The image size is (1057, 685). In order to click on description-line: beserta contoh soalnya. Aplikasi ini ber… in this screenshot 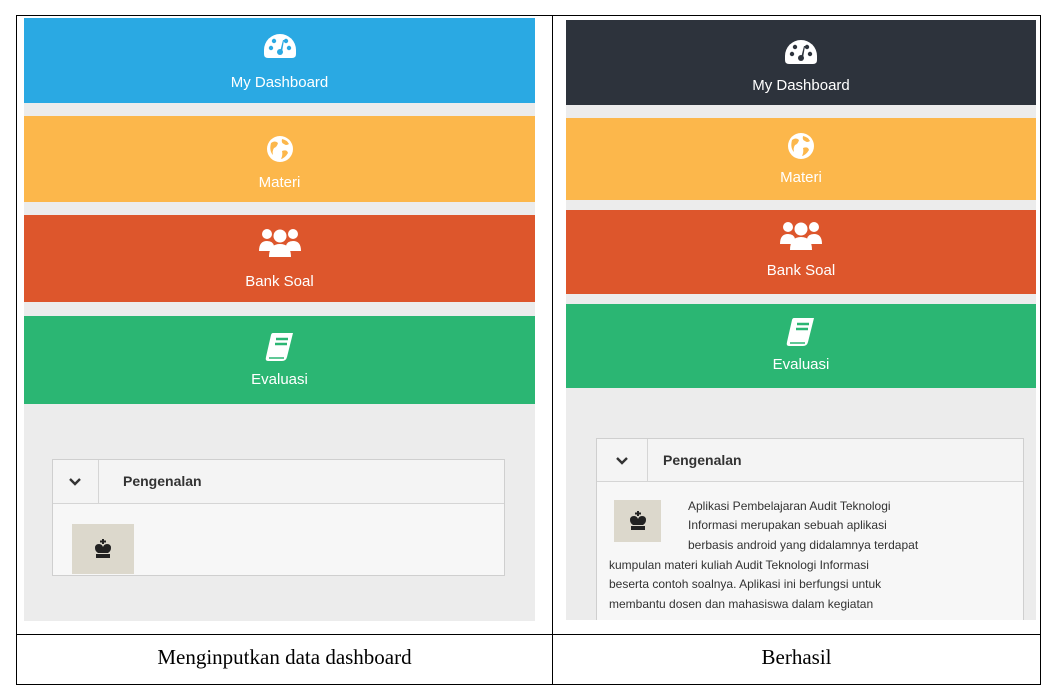, I will do `click(745, 584)`.